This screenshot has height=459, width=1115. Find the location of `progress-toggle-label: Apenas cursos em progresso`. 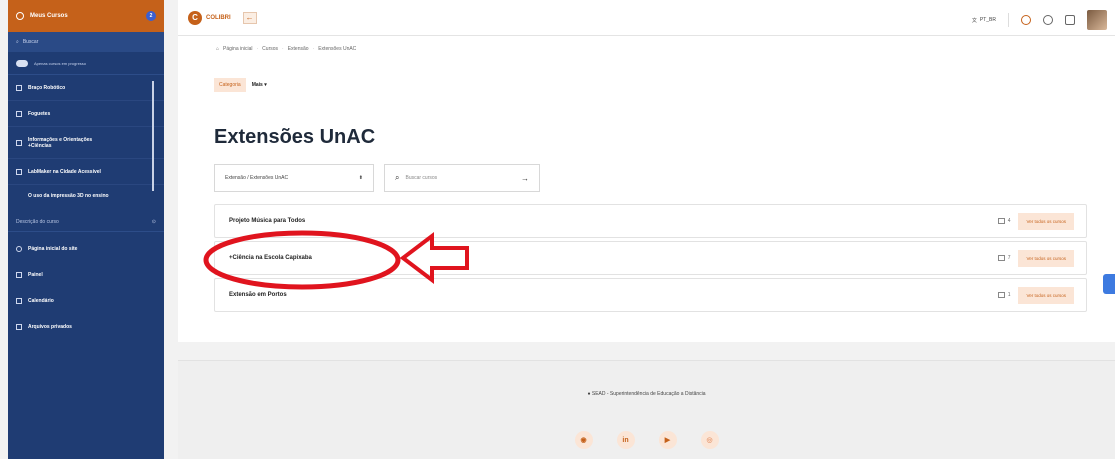

progress-toggle-label: Apenas cursos em progresso is located at coordinates (60, 63).